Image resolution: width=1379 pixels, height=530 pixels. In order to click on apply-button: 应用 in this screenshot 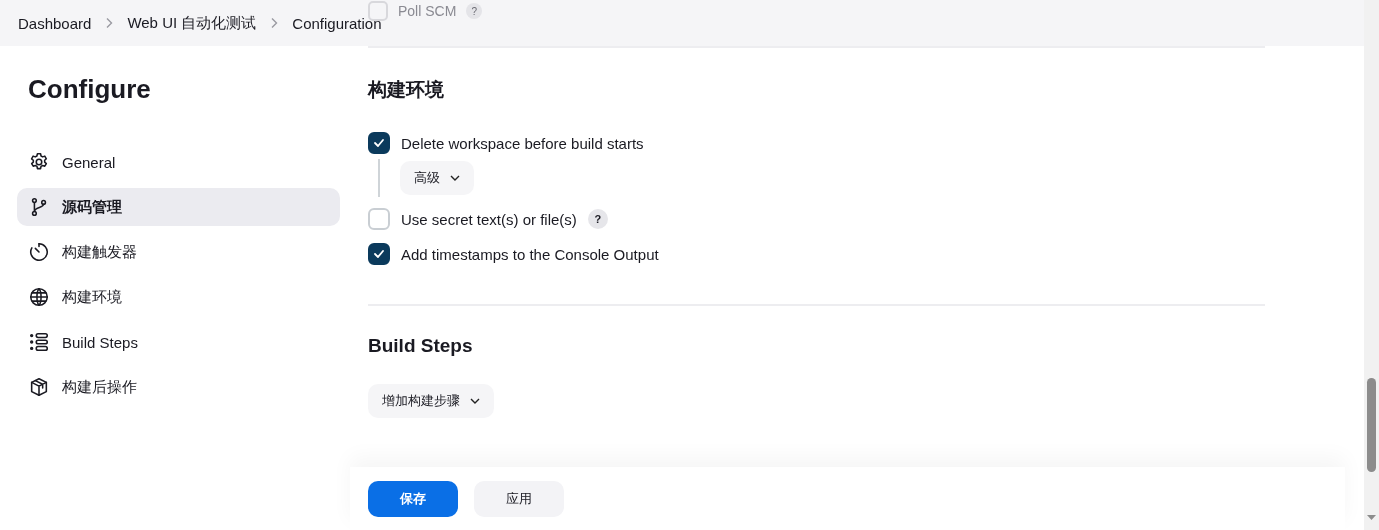, I will do `click(519, 498)`.